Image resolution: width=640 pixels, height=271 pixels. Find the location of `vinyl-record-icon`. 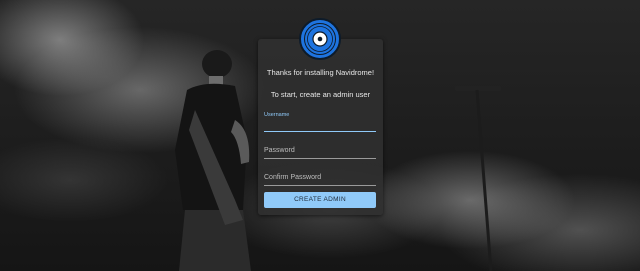

vinyl-record-icon is located at coordinates (320, 39).